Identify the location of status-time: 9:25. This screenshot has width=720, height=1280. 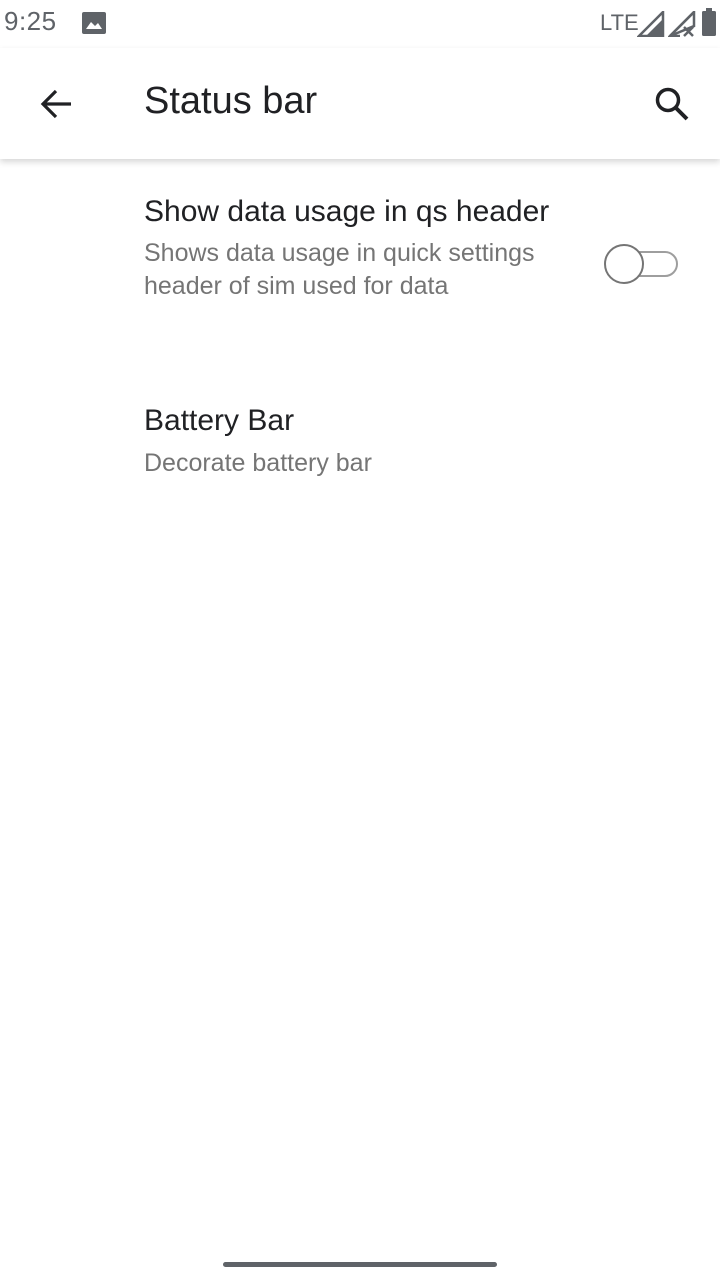
(30, 21).